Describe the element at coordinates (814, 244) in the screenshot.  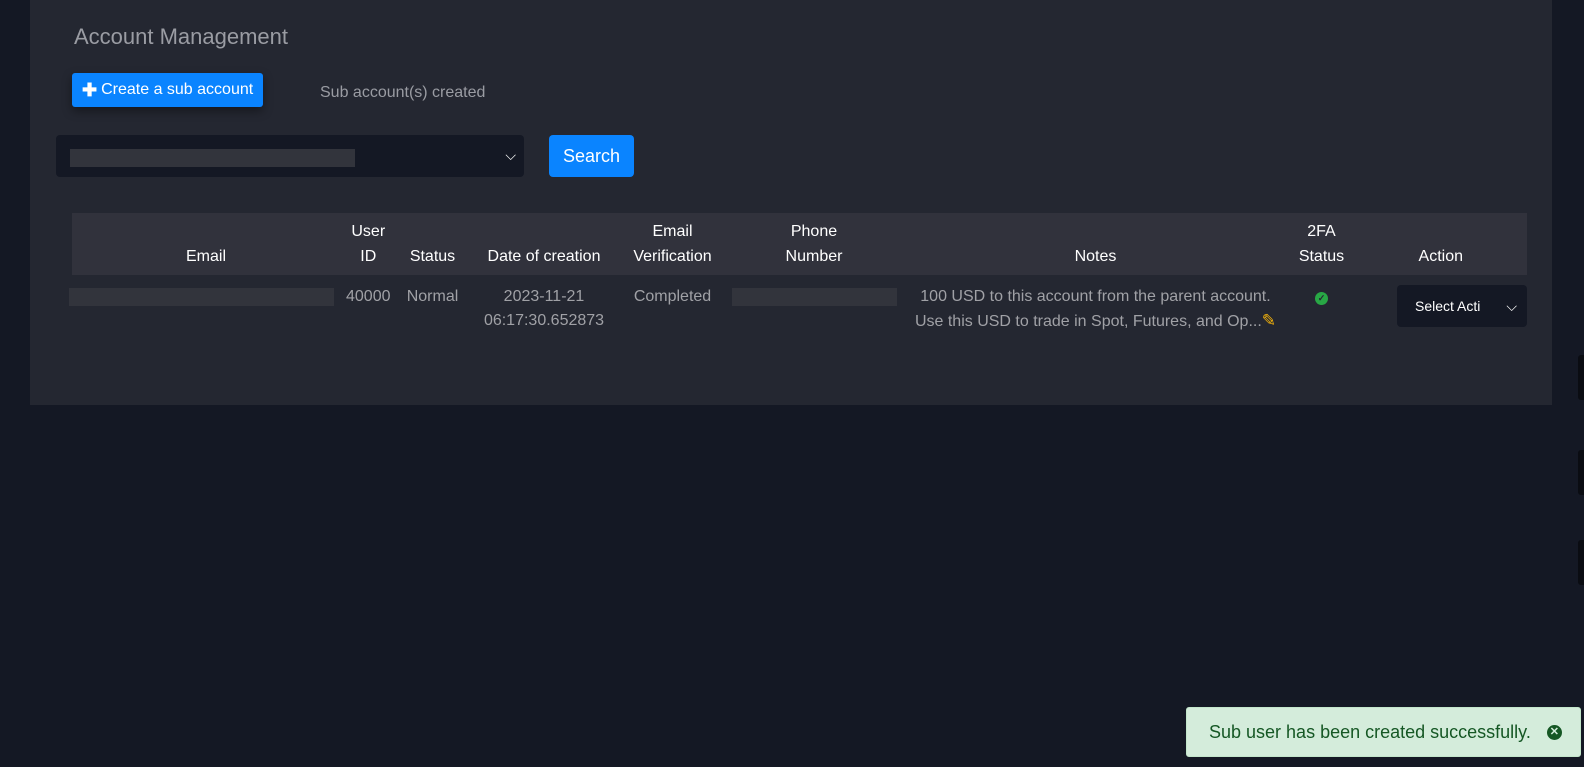
I see `header-phone: Phone Number` at that location.